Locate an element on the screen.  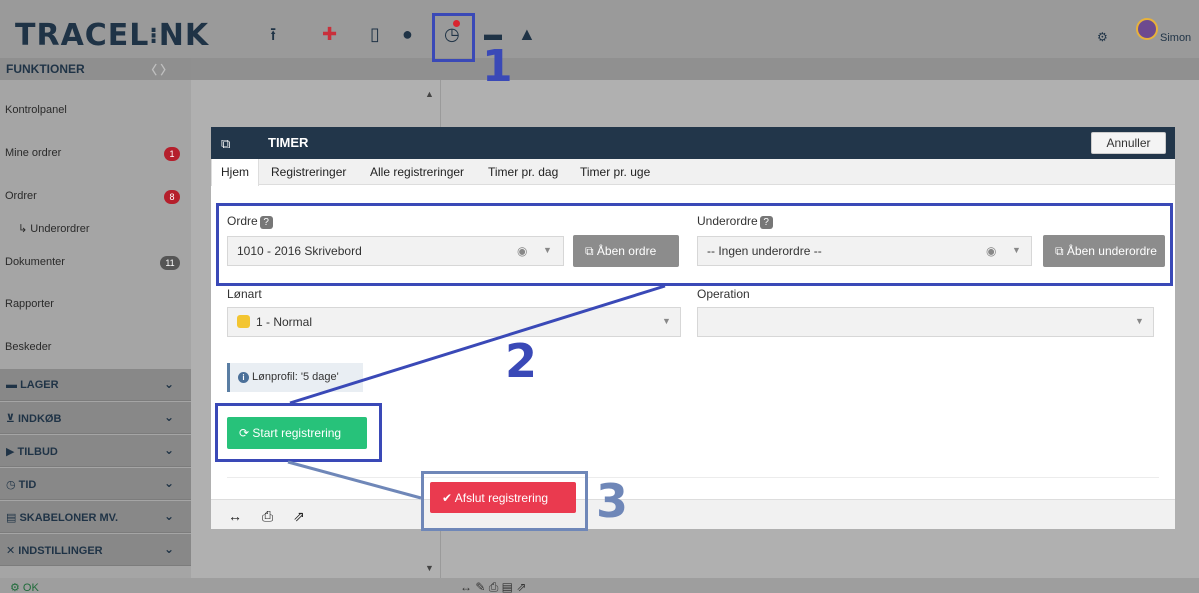
wage-profile-text: Lønprofil: '5 dage' is located at coordinates (295, 377).